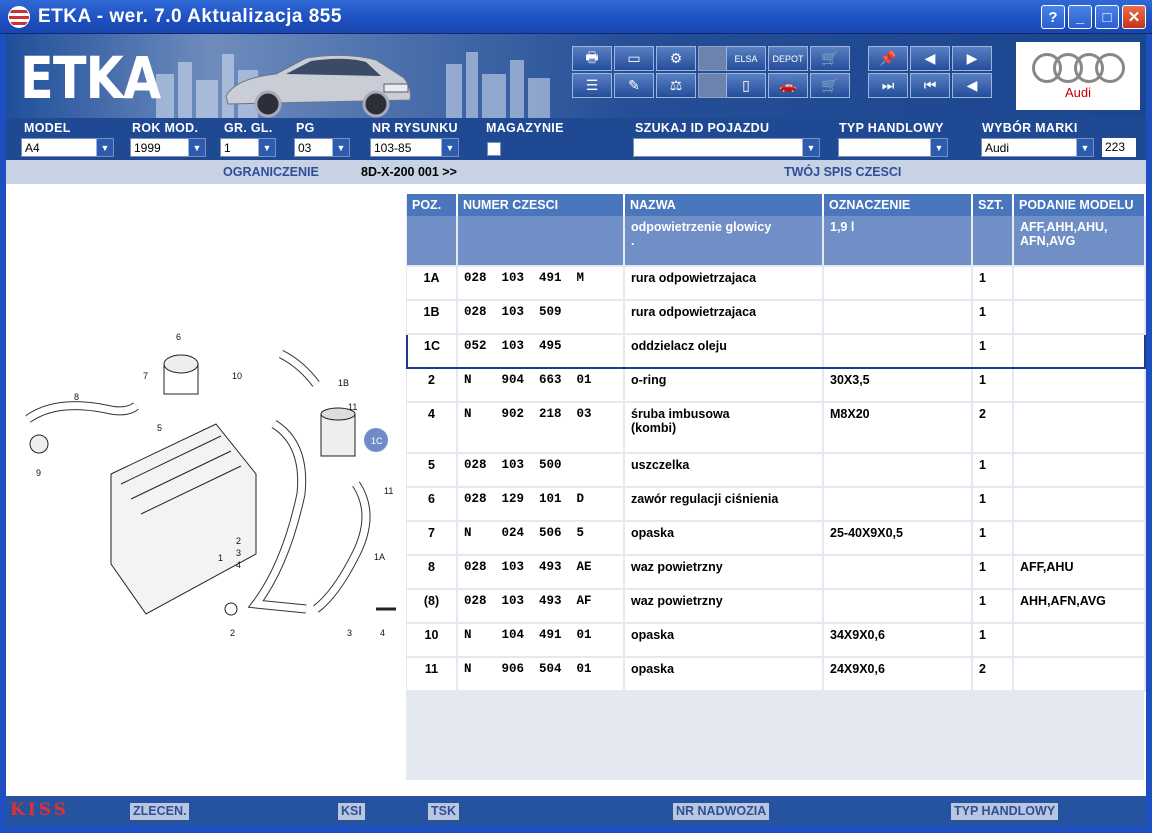  I want to click on tsk-button: TSK, so click(443, 811).